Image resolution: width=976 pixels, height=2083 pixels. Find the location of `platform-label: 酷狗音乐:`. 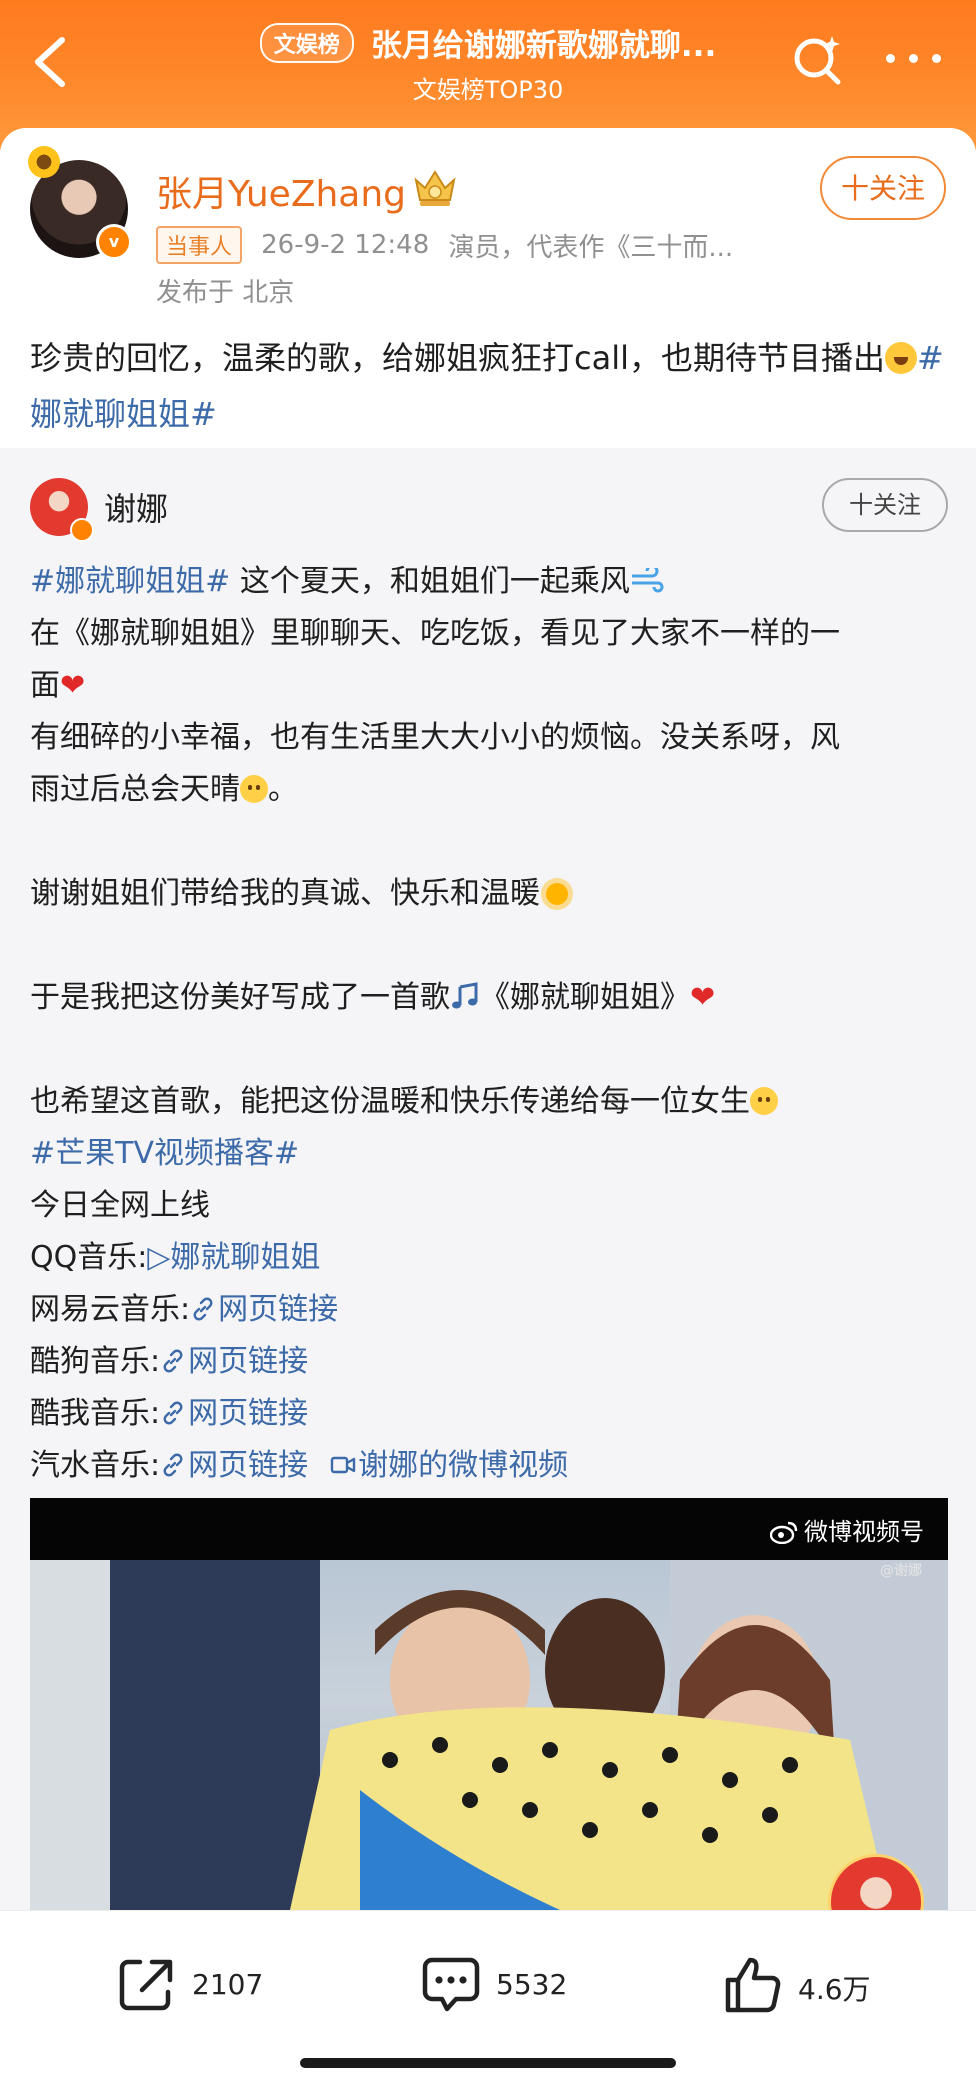

platform-label: 酷狗音乐: is located at coordinates (95, 1361).